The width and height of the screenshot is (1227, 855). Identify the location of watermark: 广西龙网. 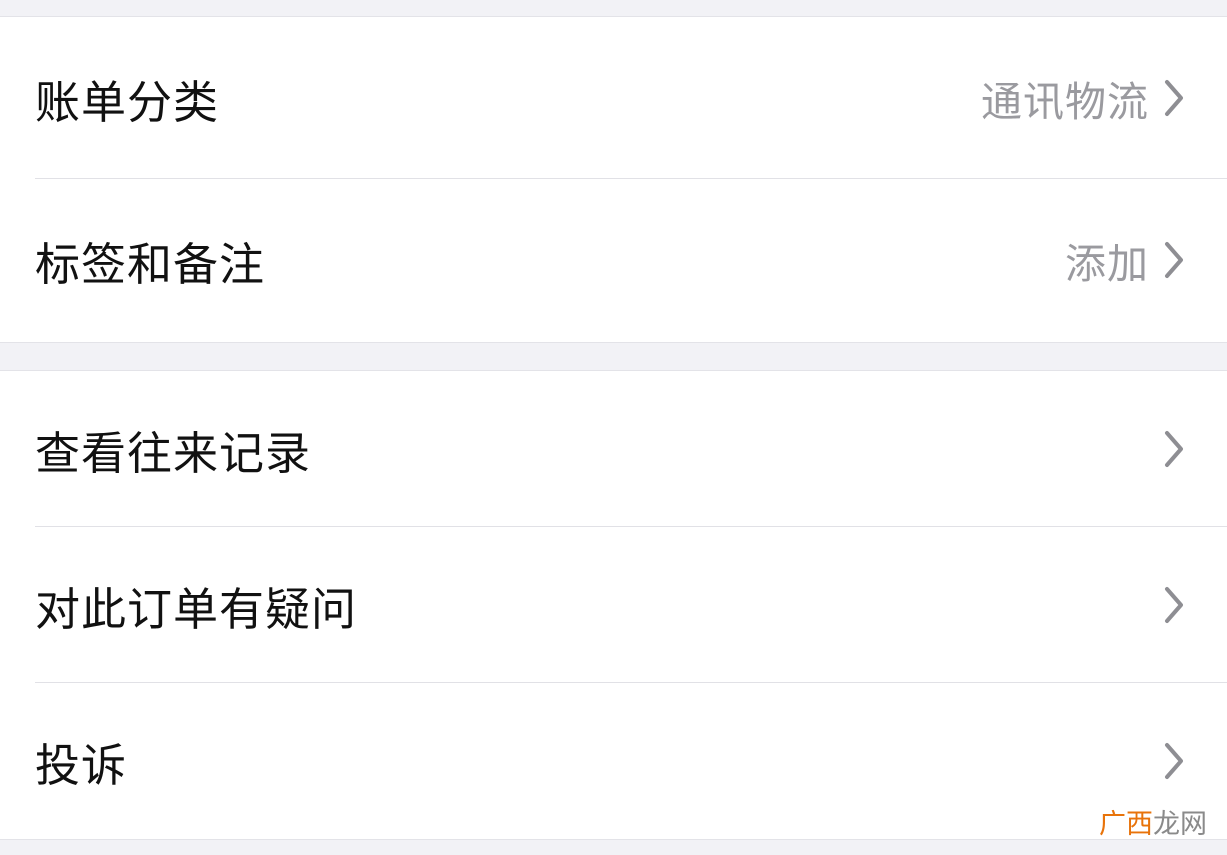
(1153, 821).